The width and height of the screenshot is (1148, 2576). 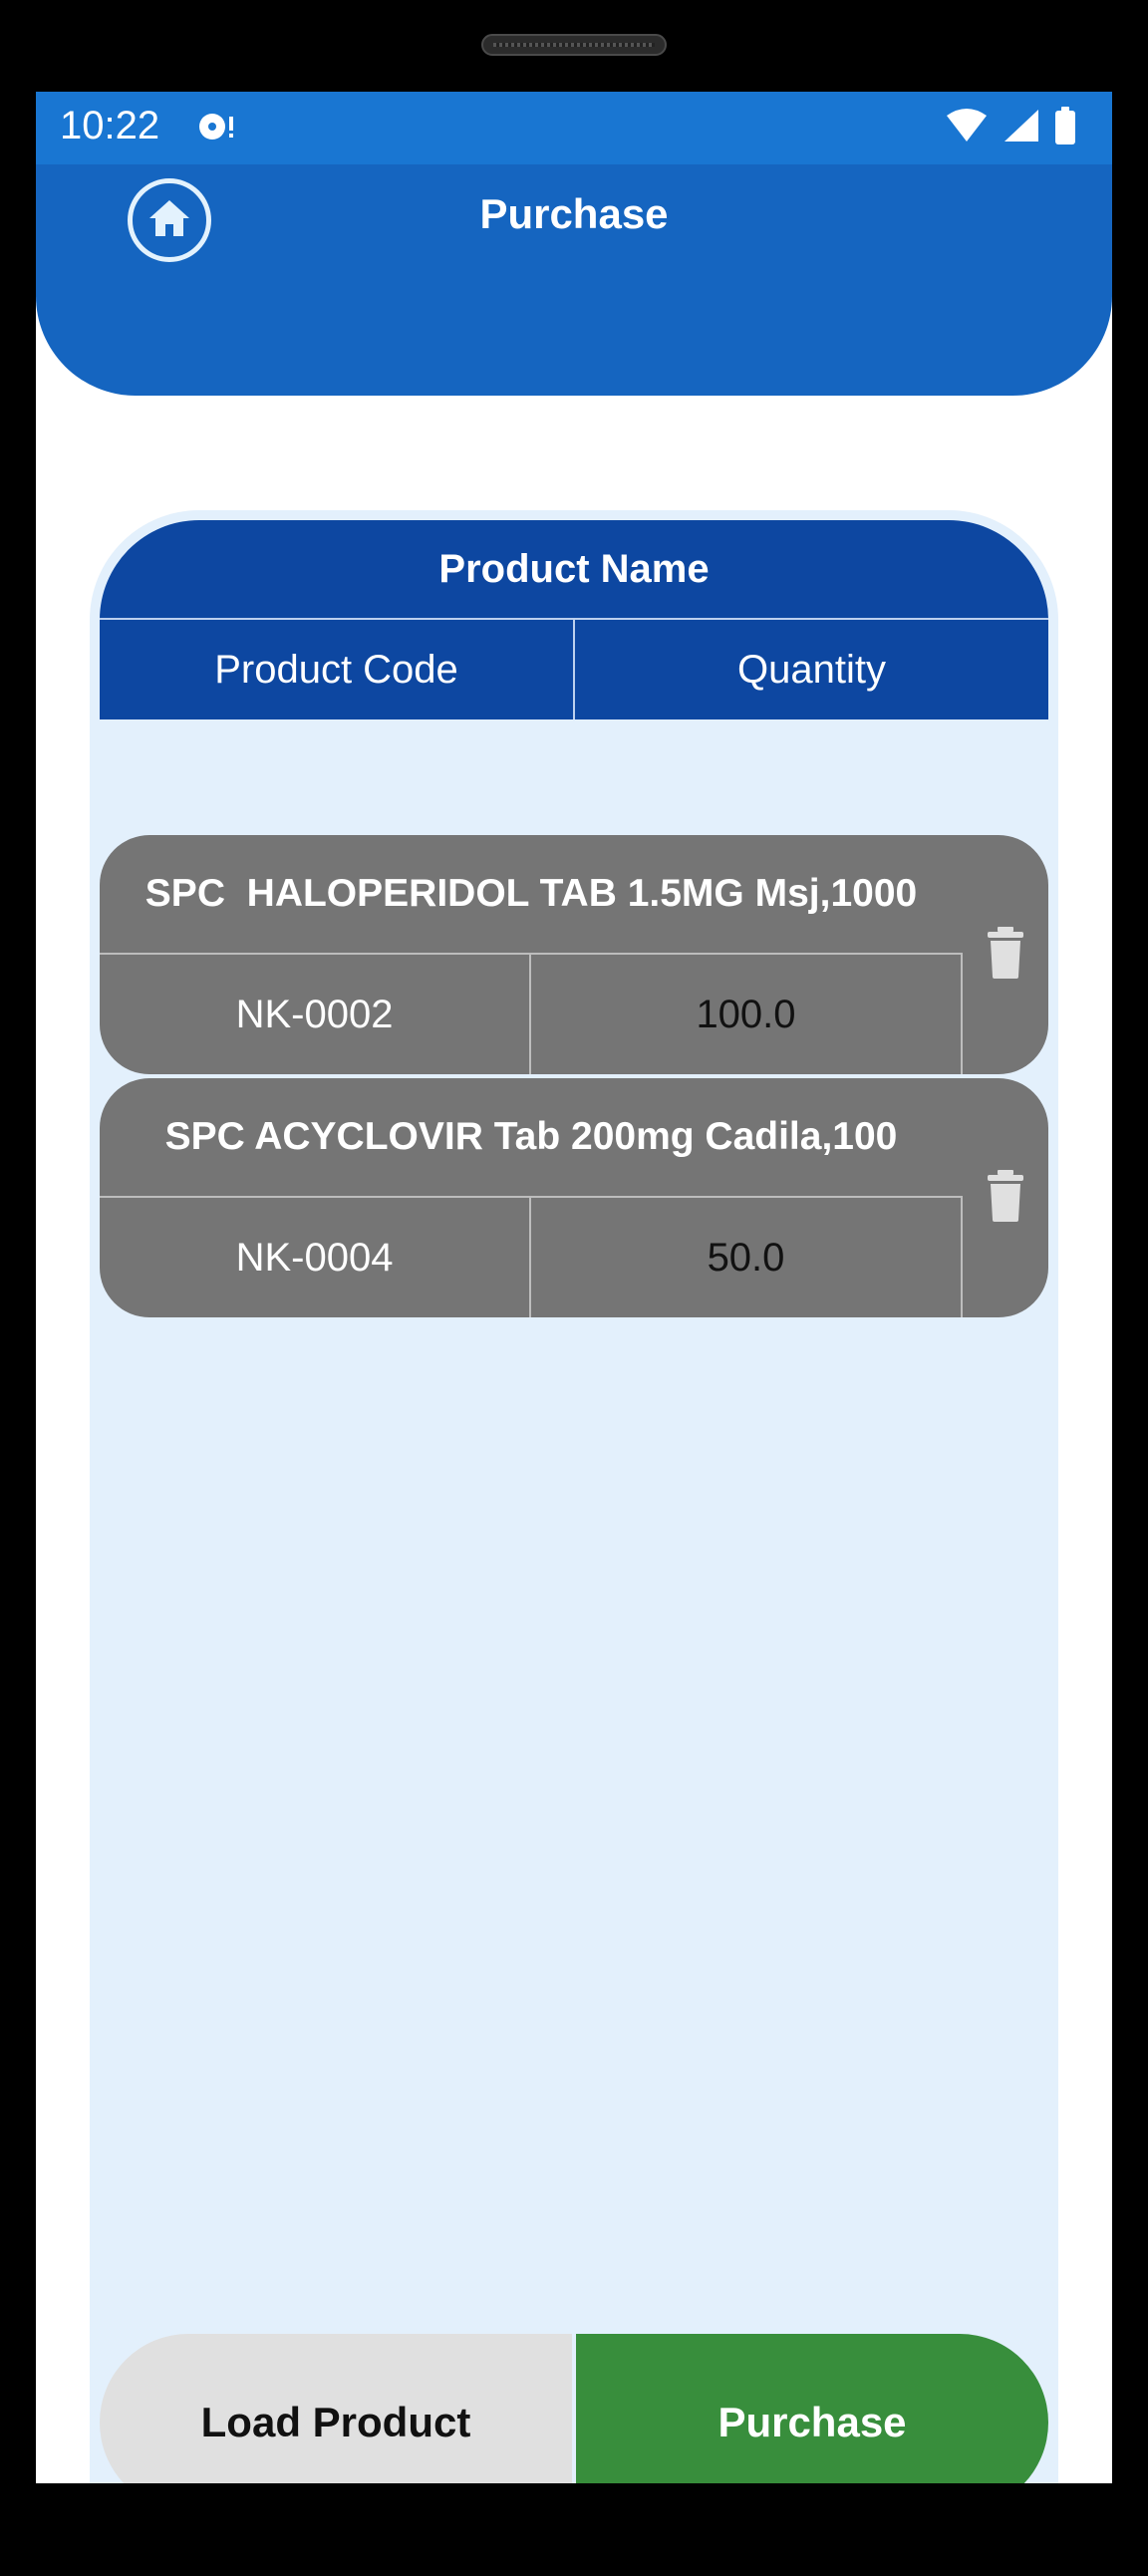 I want to click on header-product-code: Product Code, so click(x=336, y=669).